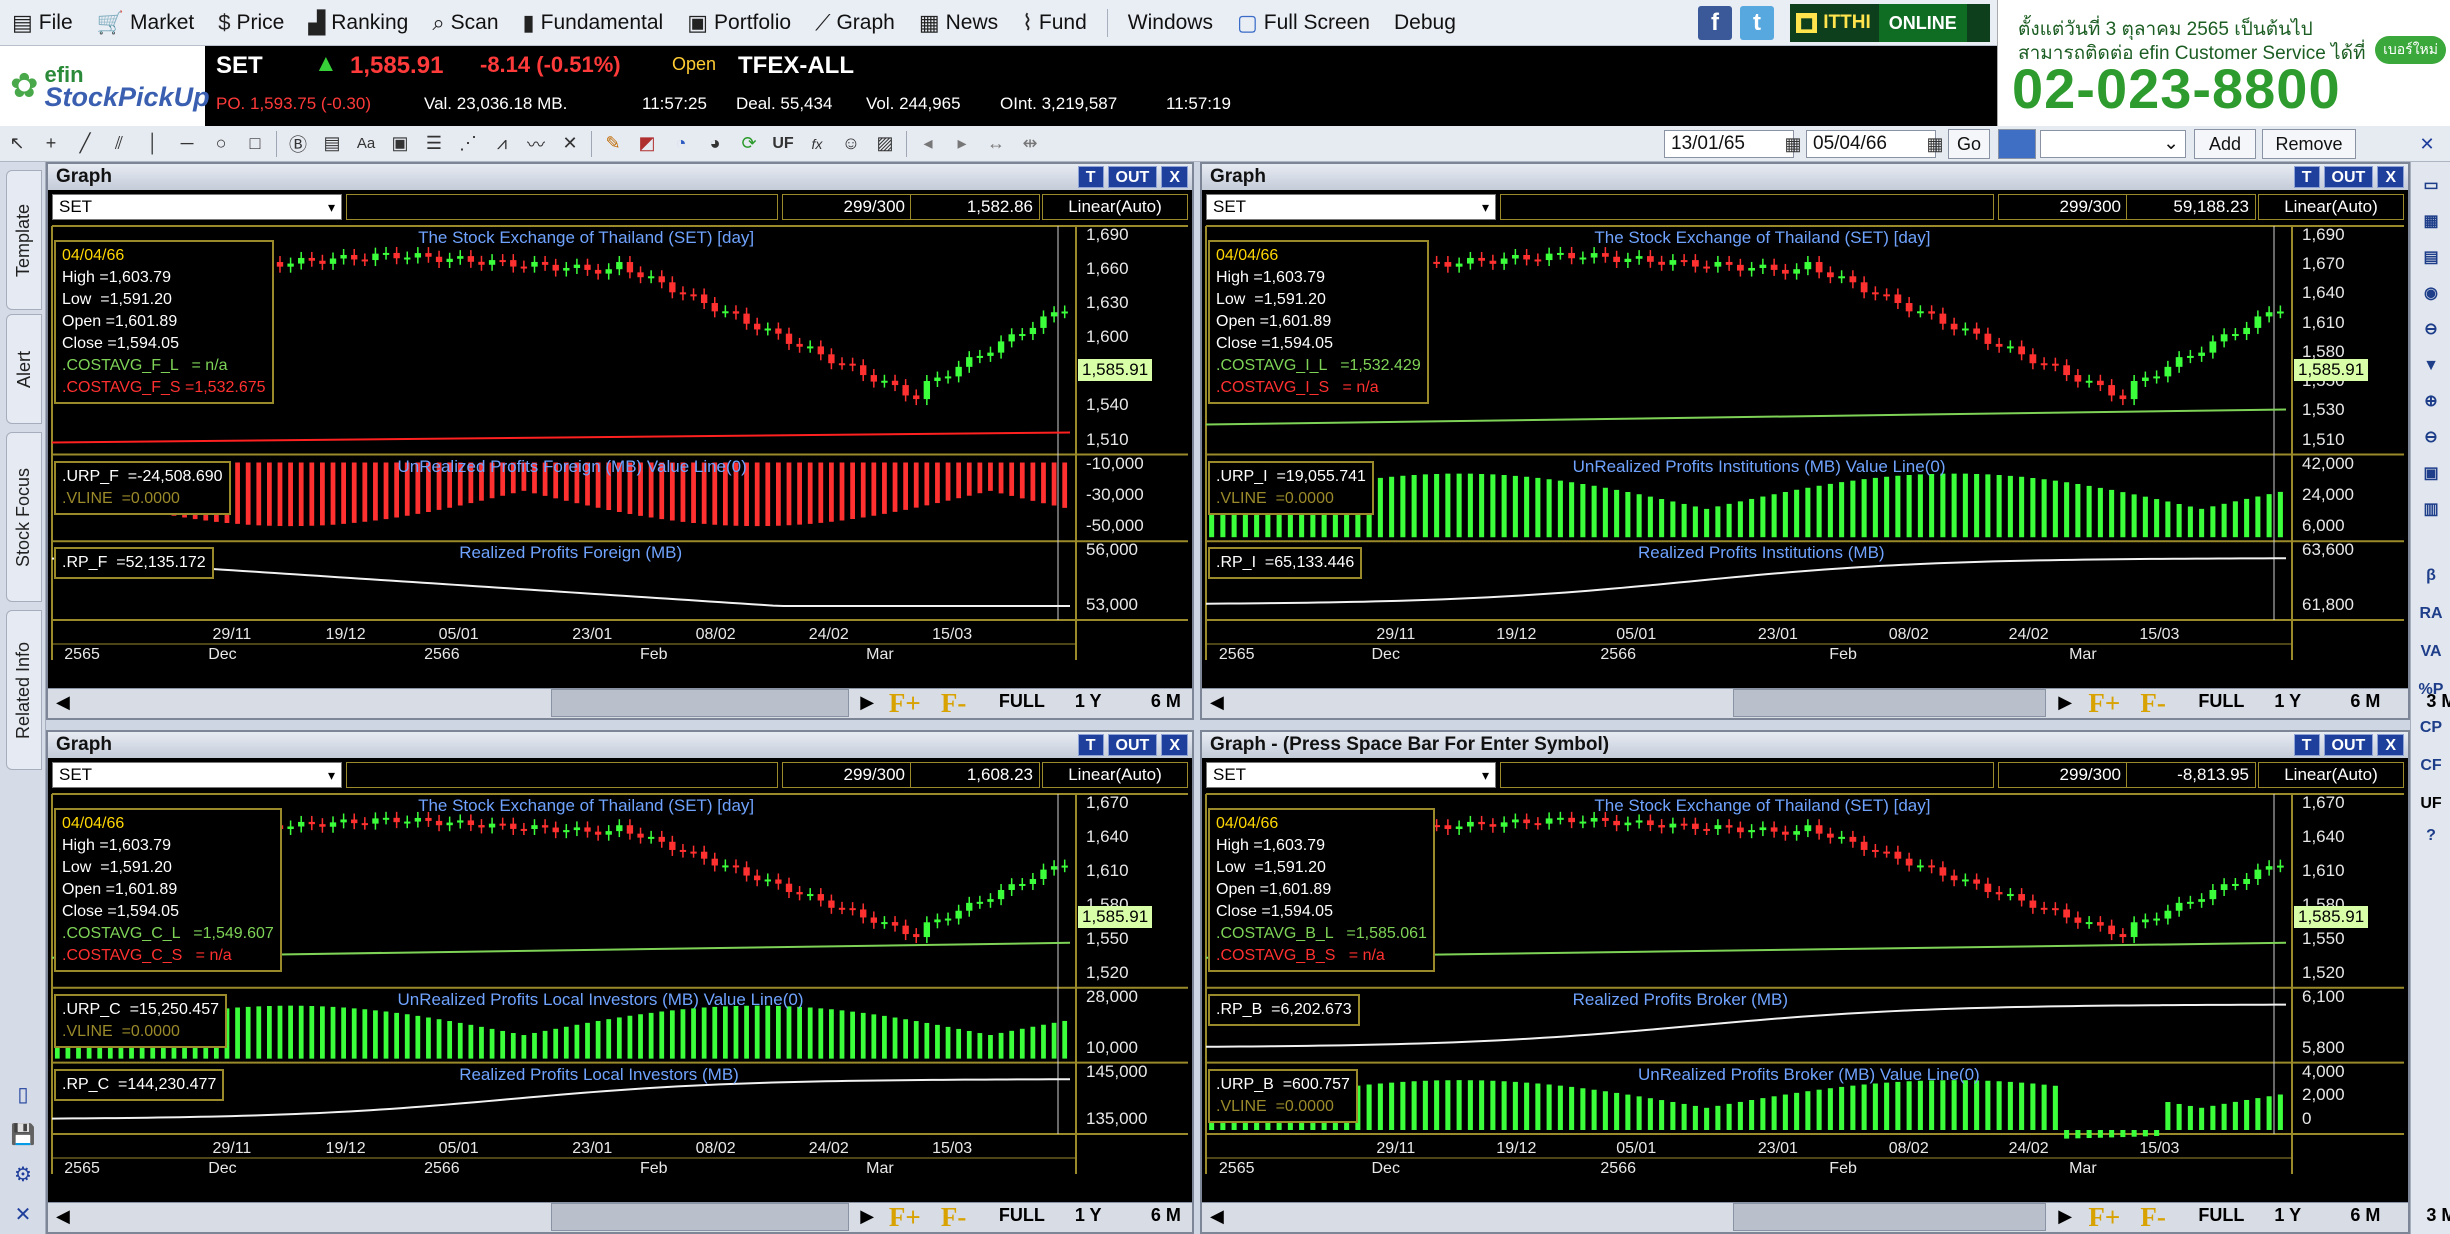 The image size is (2450, 1234). I want to click on right-tool-β: β, so click(2431, 576).